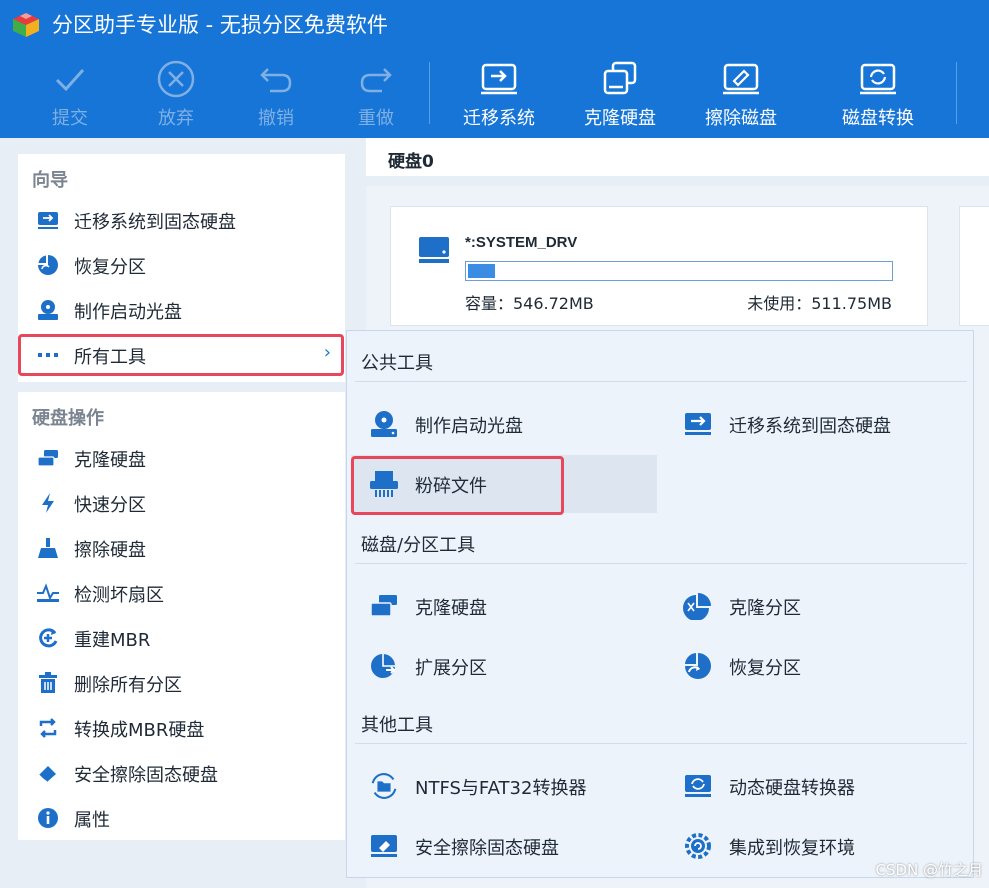 The height and width of the screenshot is (888, 989). Describe the element at coordinates (110, 460) in the screenshot. I see `sidebar-item-label: 克隆硬盘` at that location.